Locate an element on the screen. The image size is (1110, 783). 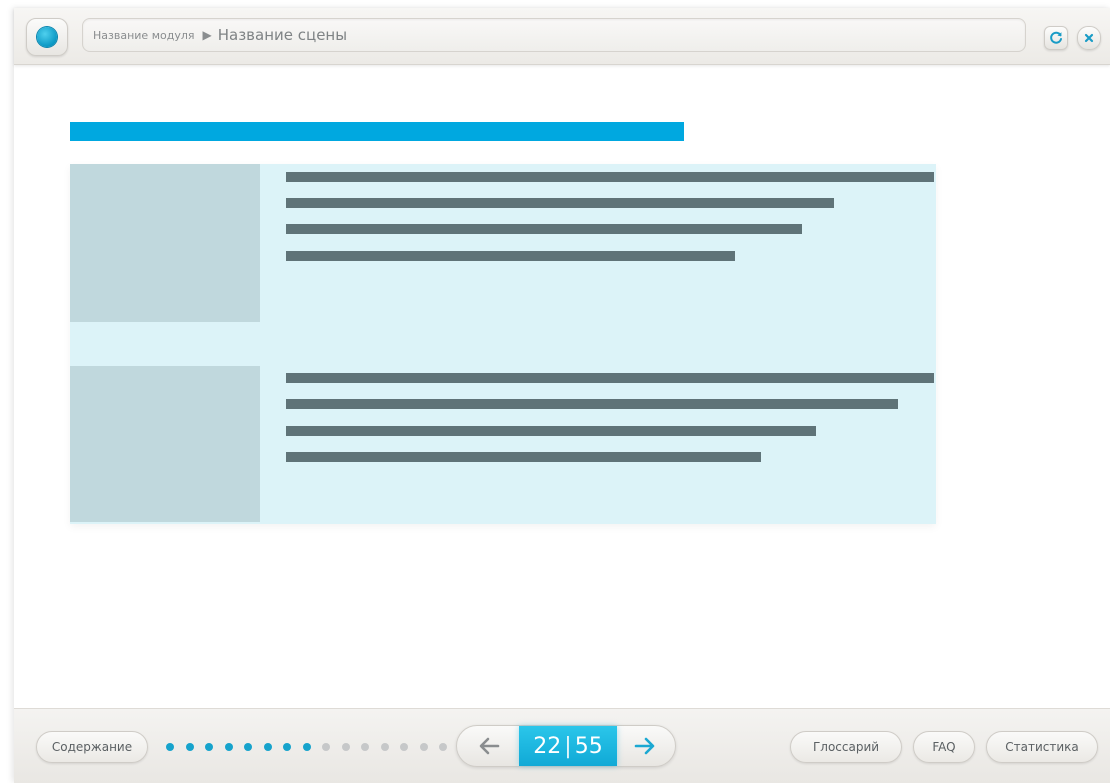
page-counter: 22 | 55 is located at coordinates (568, 746).